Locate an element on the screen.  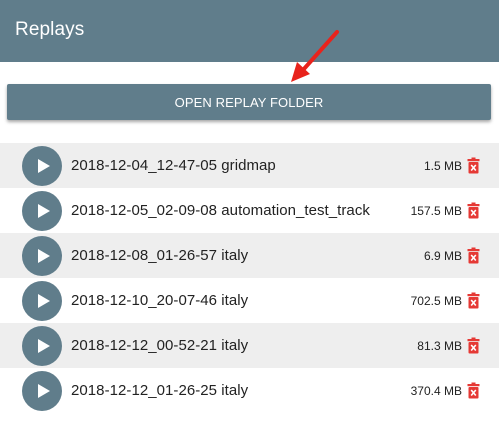
replay-name: 2018-12-10_20-07-46 italy is located at coordinates (160, 300).